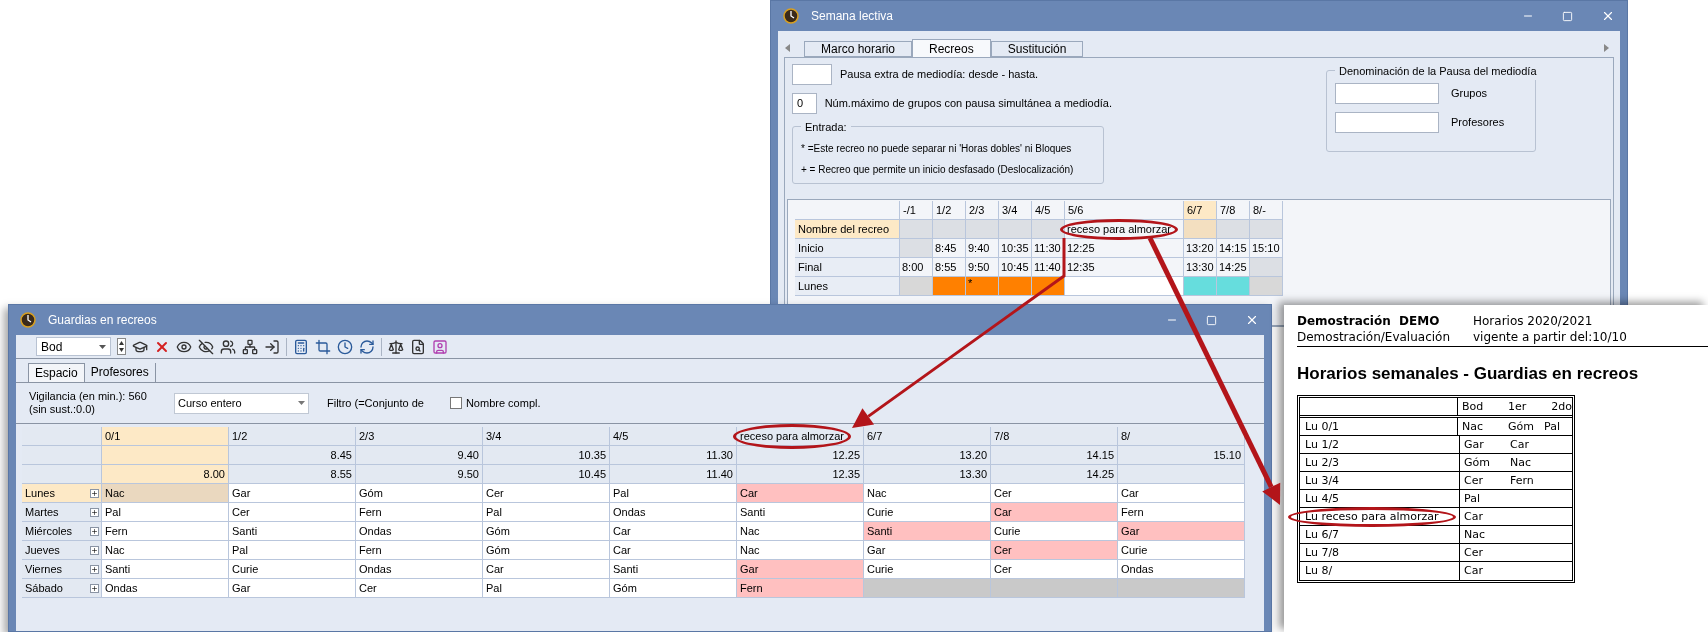 The width and height of the screenshot is (1708, 632). I want to click on grid-cell: 13:20, so click(1200, 248).